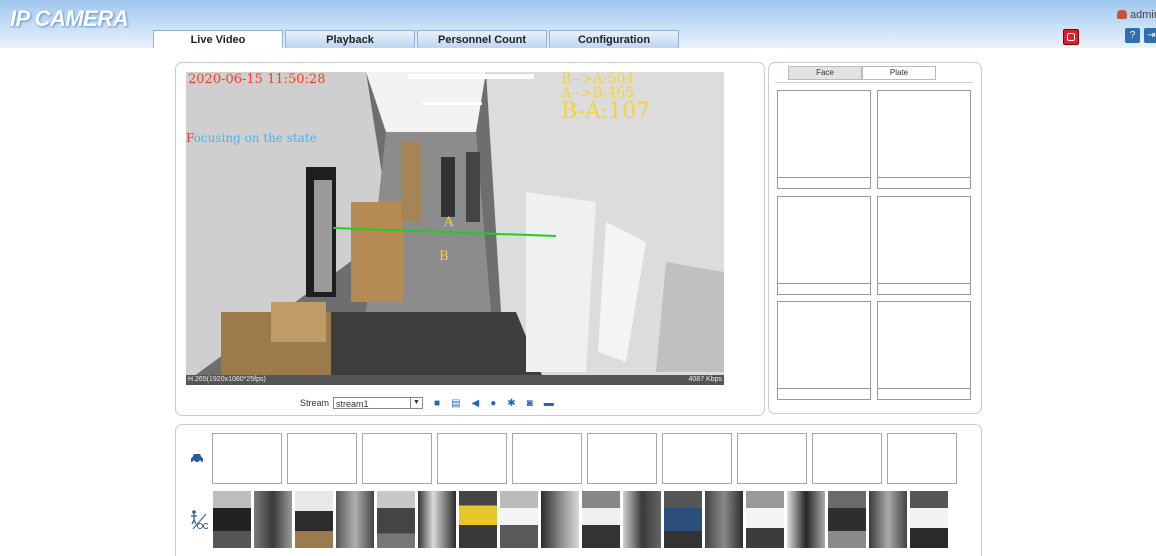  Describe the element at coordinates (427, 403) in the screenshot. I see `video-controls: Stream stream1 ▼ ■ ▤ ◀ ● ✱ ◙ ▬` at that location.